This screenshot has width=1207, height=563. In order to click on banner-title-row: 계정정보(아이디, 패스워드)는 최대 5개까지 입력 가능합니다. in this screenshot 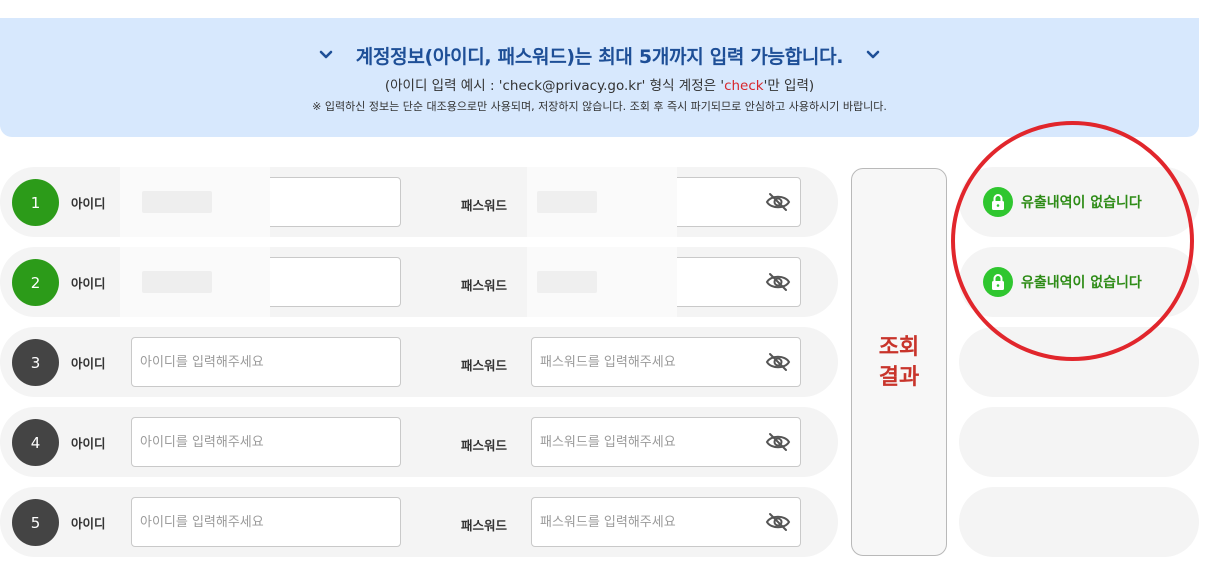, I will do `click(599, 55)`.